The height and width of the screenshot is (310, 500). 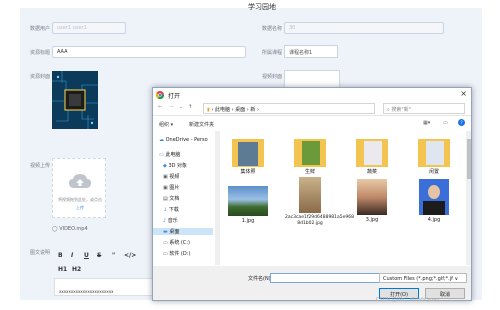 What do you see at coordinates (240, 110) in the screenshot?
I see `path-segment: 桌面` at bounding box center [240, 110].